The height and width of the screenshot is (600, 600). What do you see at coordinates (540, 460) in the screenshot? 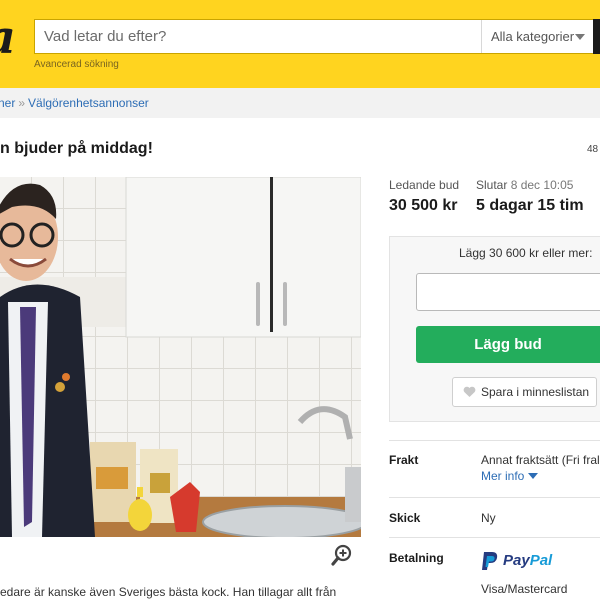
I see `shipping-value: Annat fraktsätt (Fri fral` at bounding box center [540, 460].